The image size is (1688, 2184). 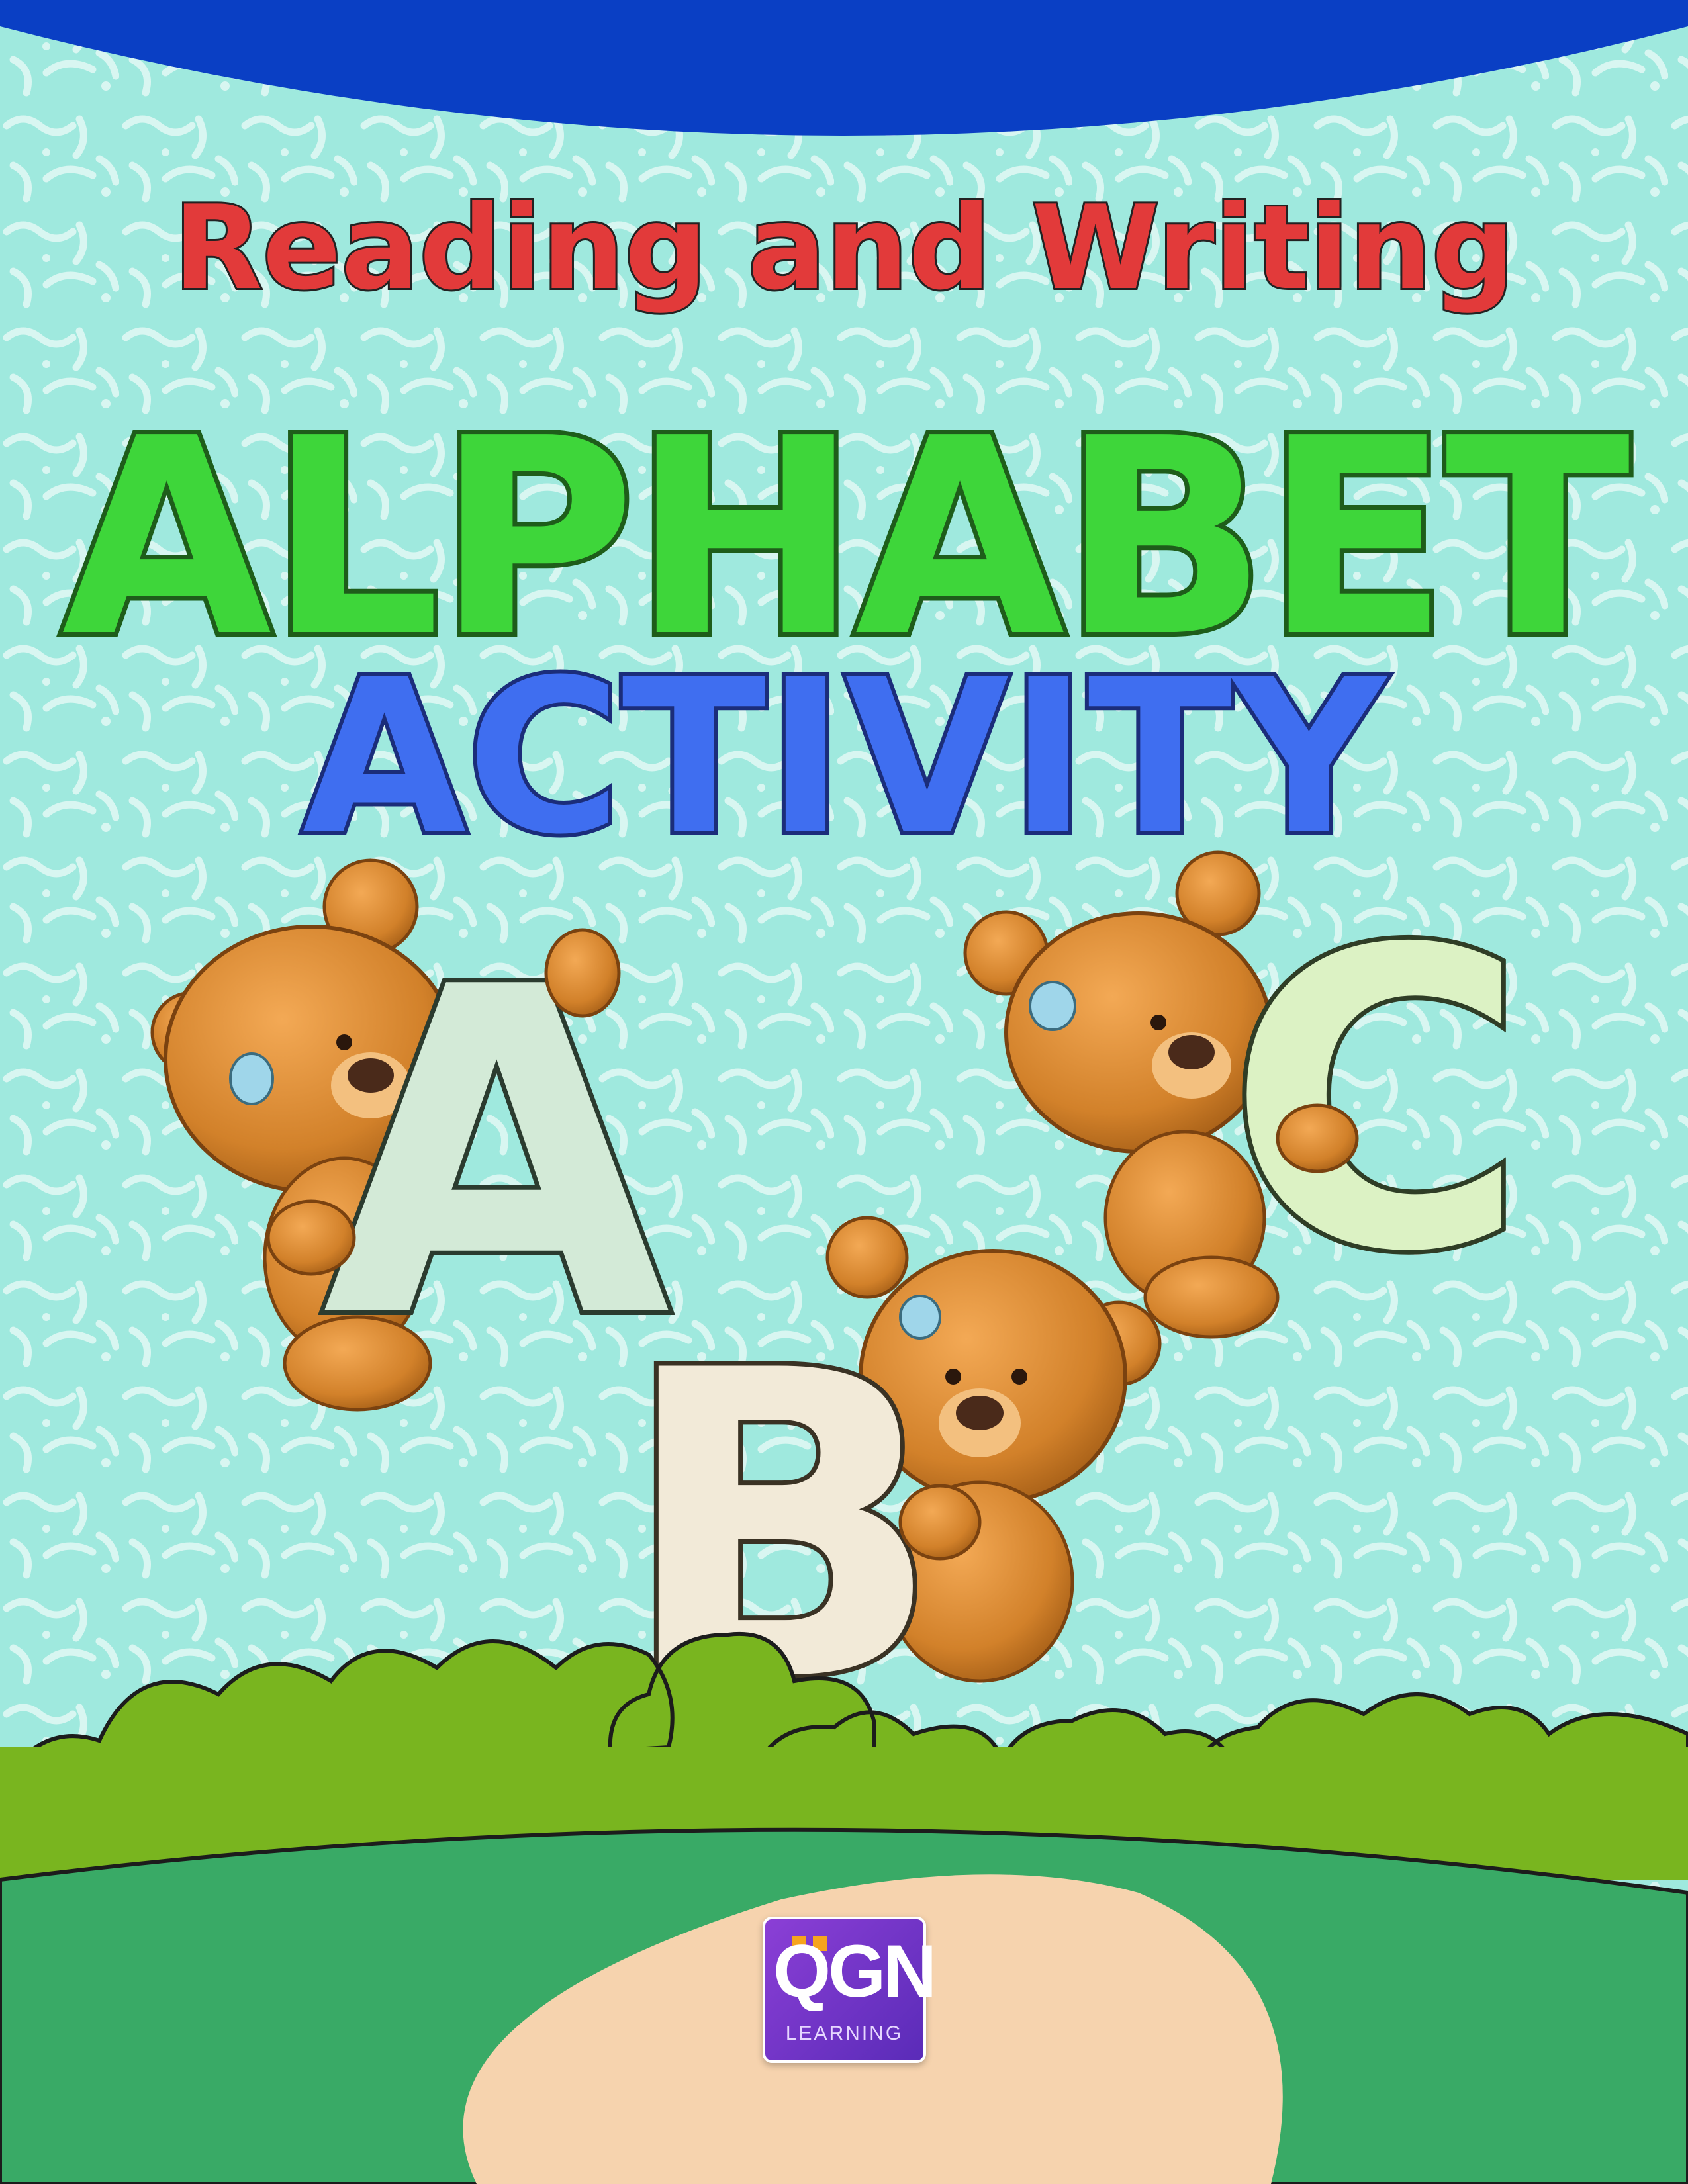 I want to click on series-title: Reading and Writing, so click(x=844, y=248).